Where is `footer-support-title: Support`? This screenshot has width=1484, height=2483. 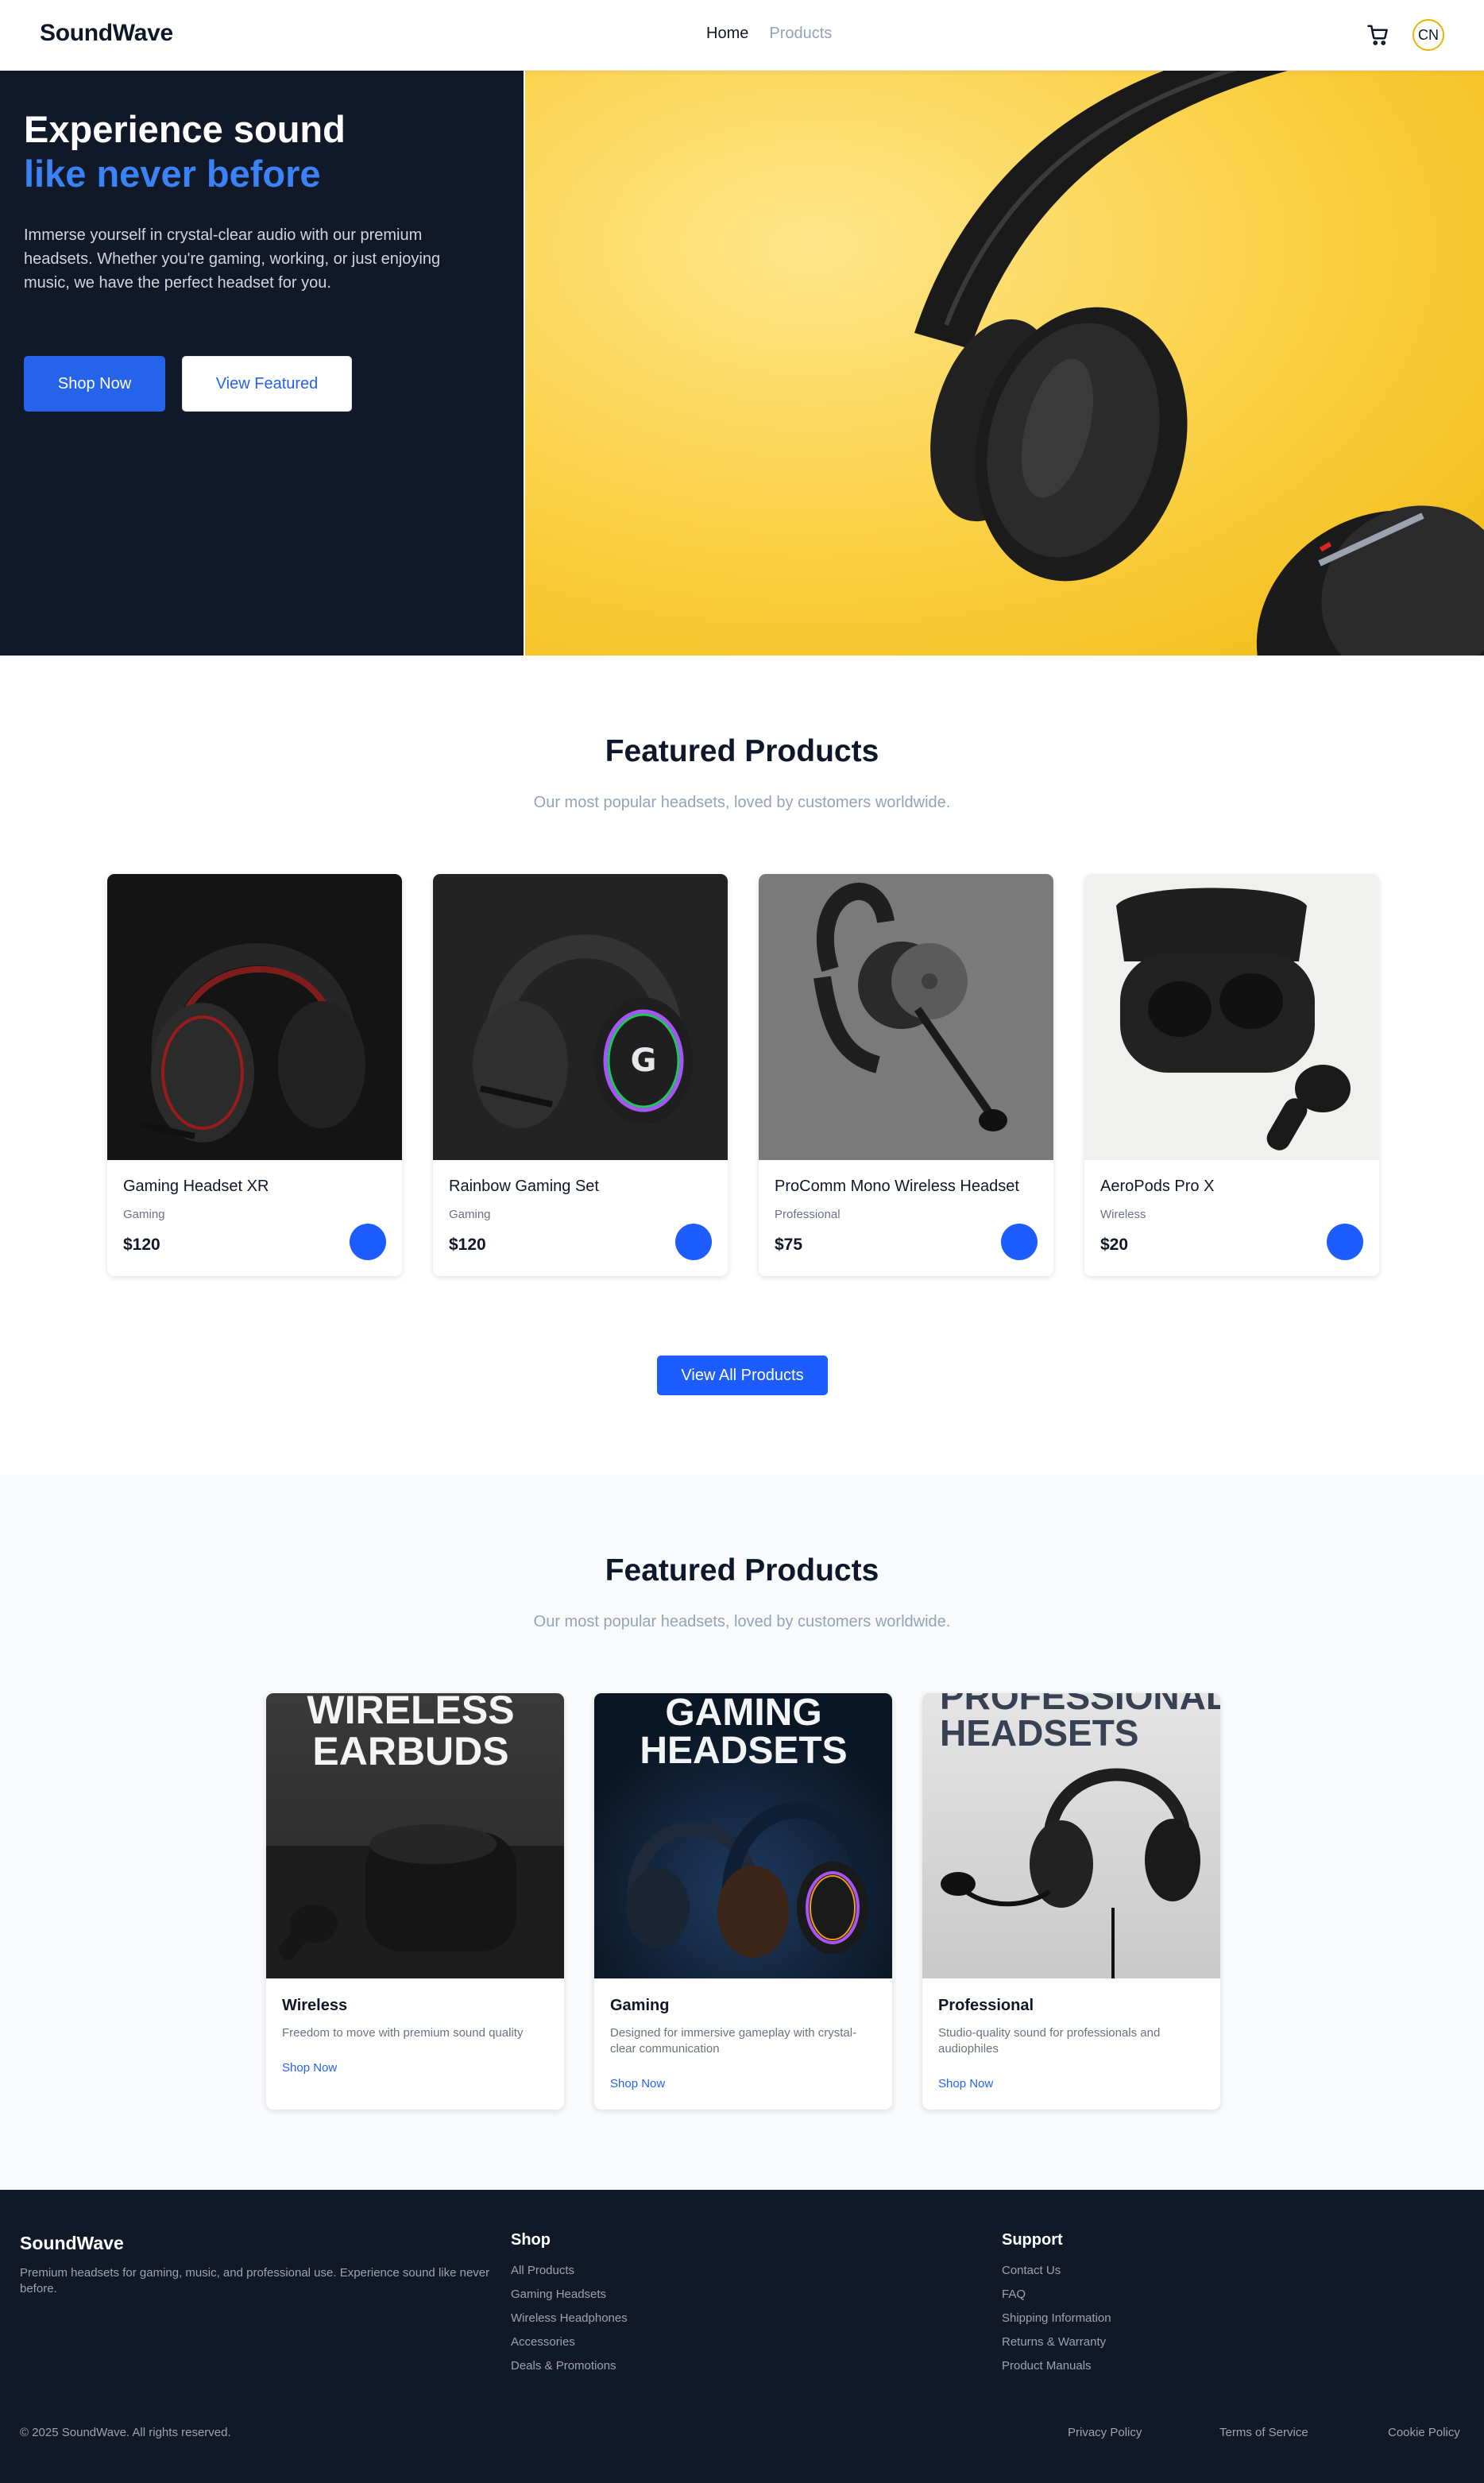 footer-support-title: Support is located at coordinates (1033, 2240).